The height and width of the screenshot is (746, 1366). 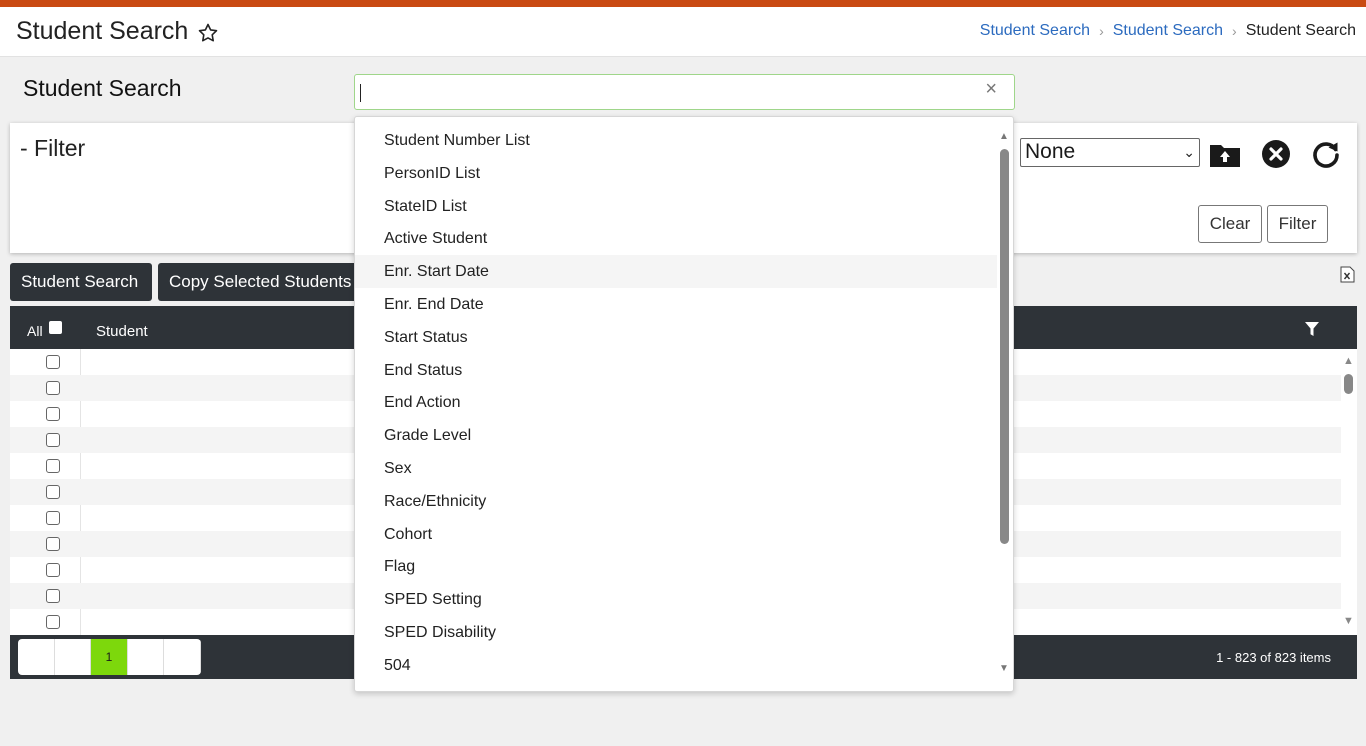 What do you see at coordinates (676, 304) in the screenshot?
I see `dropdown-option: Enr. End Date` at bounding box center [676, 304].